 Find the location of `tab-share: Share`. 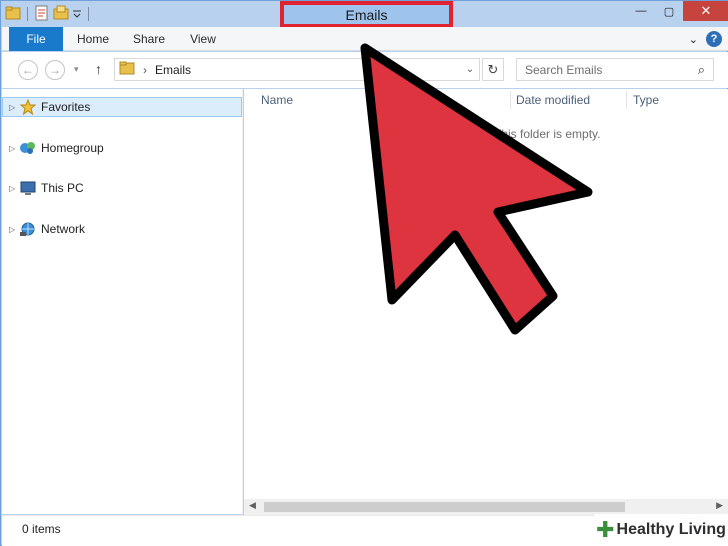

tab-share: Share is located at coordinates (149, 39).